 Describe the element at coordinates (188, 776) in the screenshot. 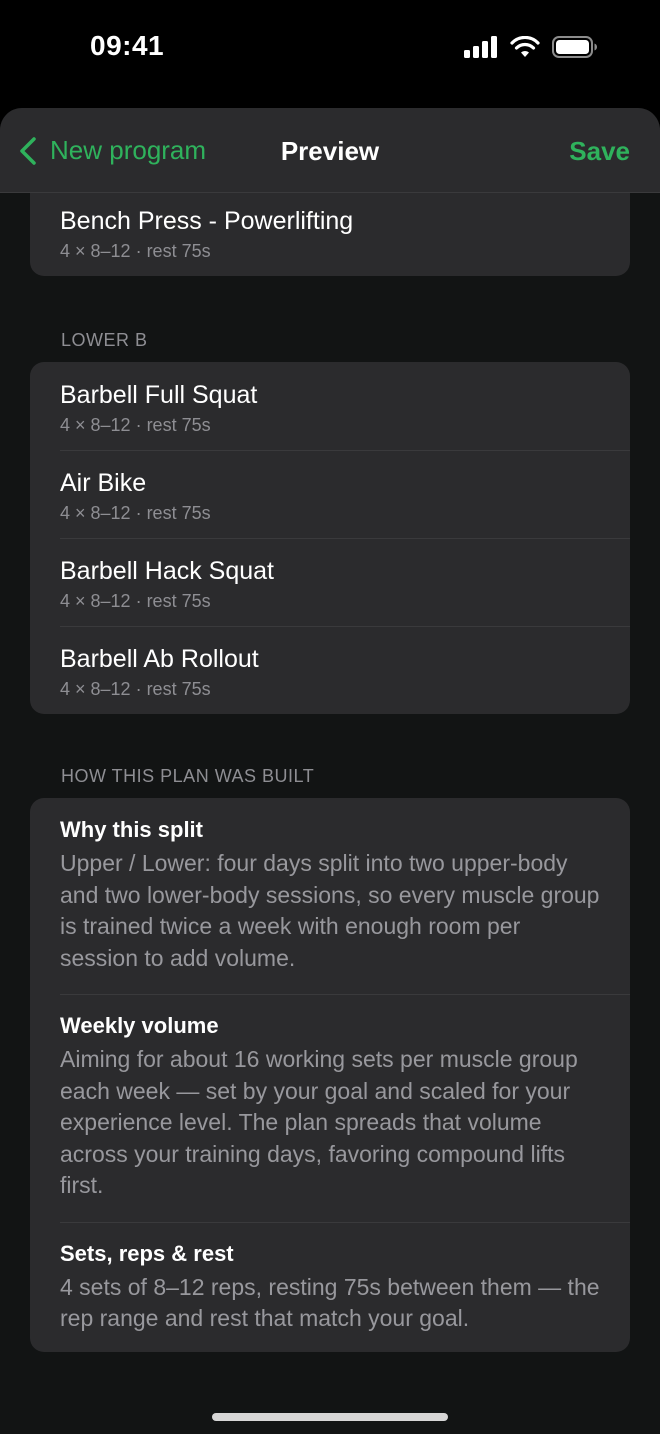

I see `section-label-how-built: HOW THIS PLAN WAS BUILT` at that location.